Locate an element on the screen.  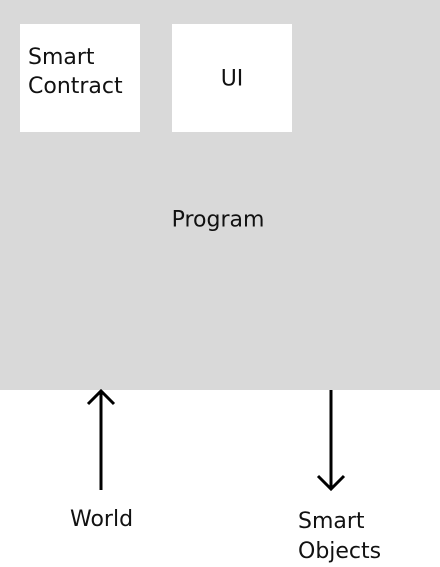
arrow-down-icon is located at coordinates (331, 441).